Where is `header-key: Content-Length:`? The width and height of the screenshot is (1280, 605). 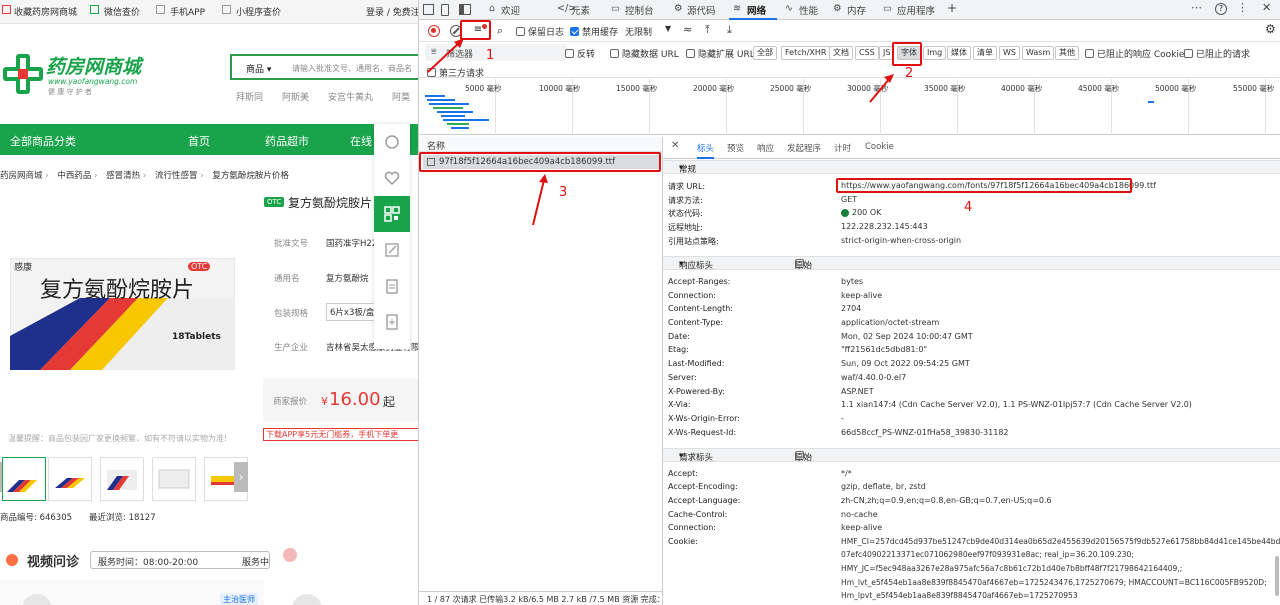
header-key: Content-Length: is located at coordinates (700, 308).